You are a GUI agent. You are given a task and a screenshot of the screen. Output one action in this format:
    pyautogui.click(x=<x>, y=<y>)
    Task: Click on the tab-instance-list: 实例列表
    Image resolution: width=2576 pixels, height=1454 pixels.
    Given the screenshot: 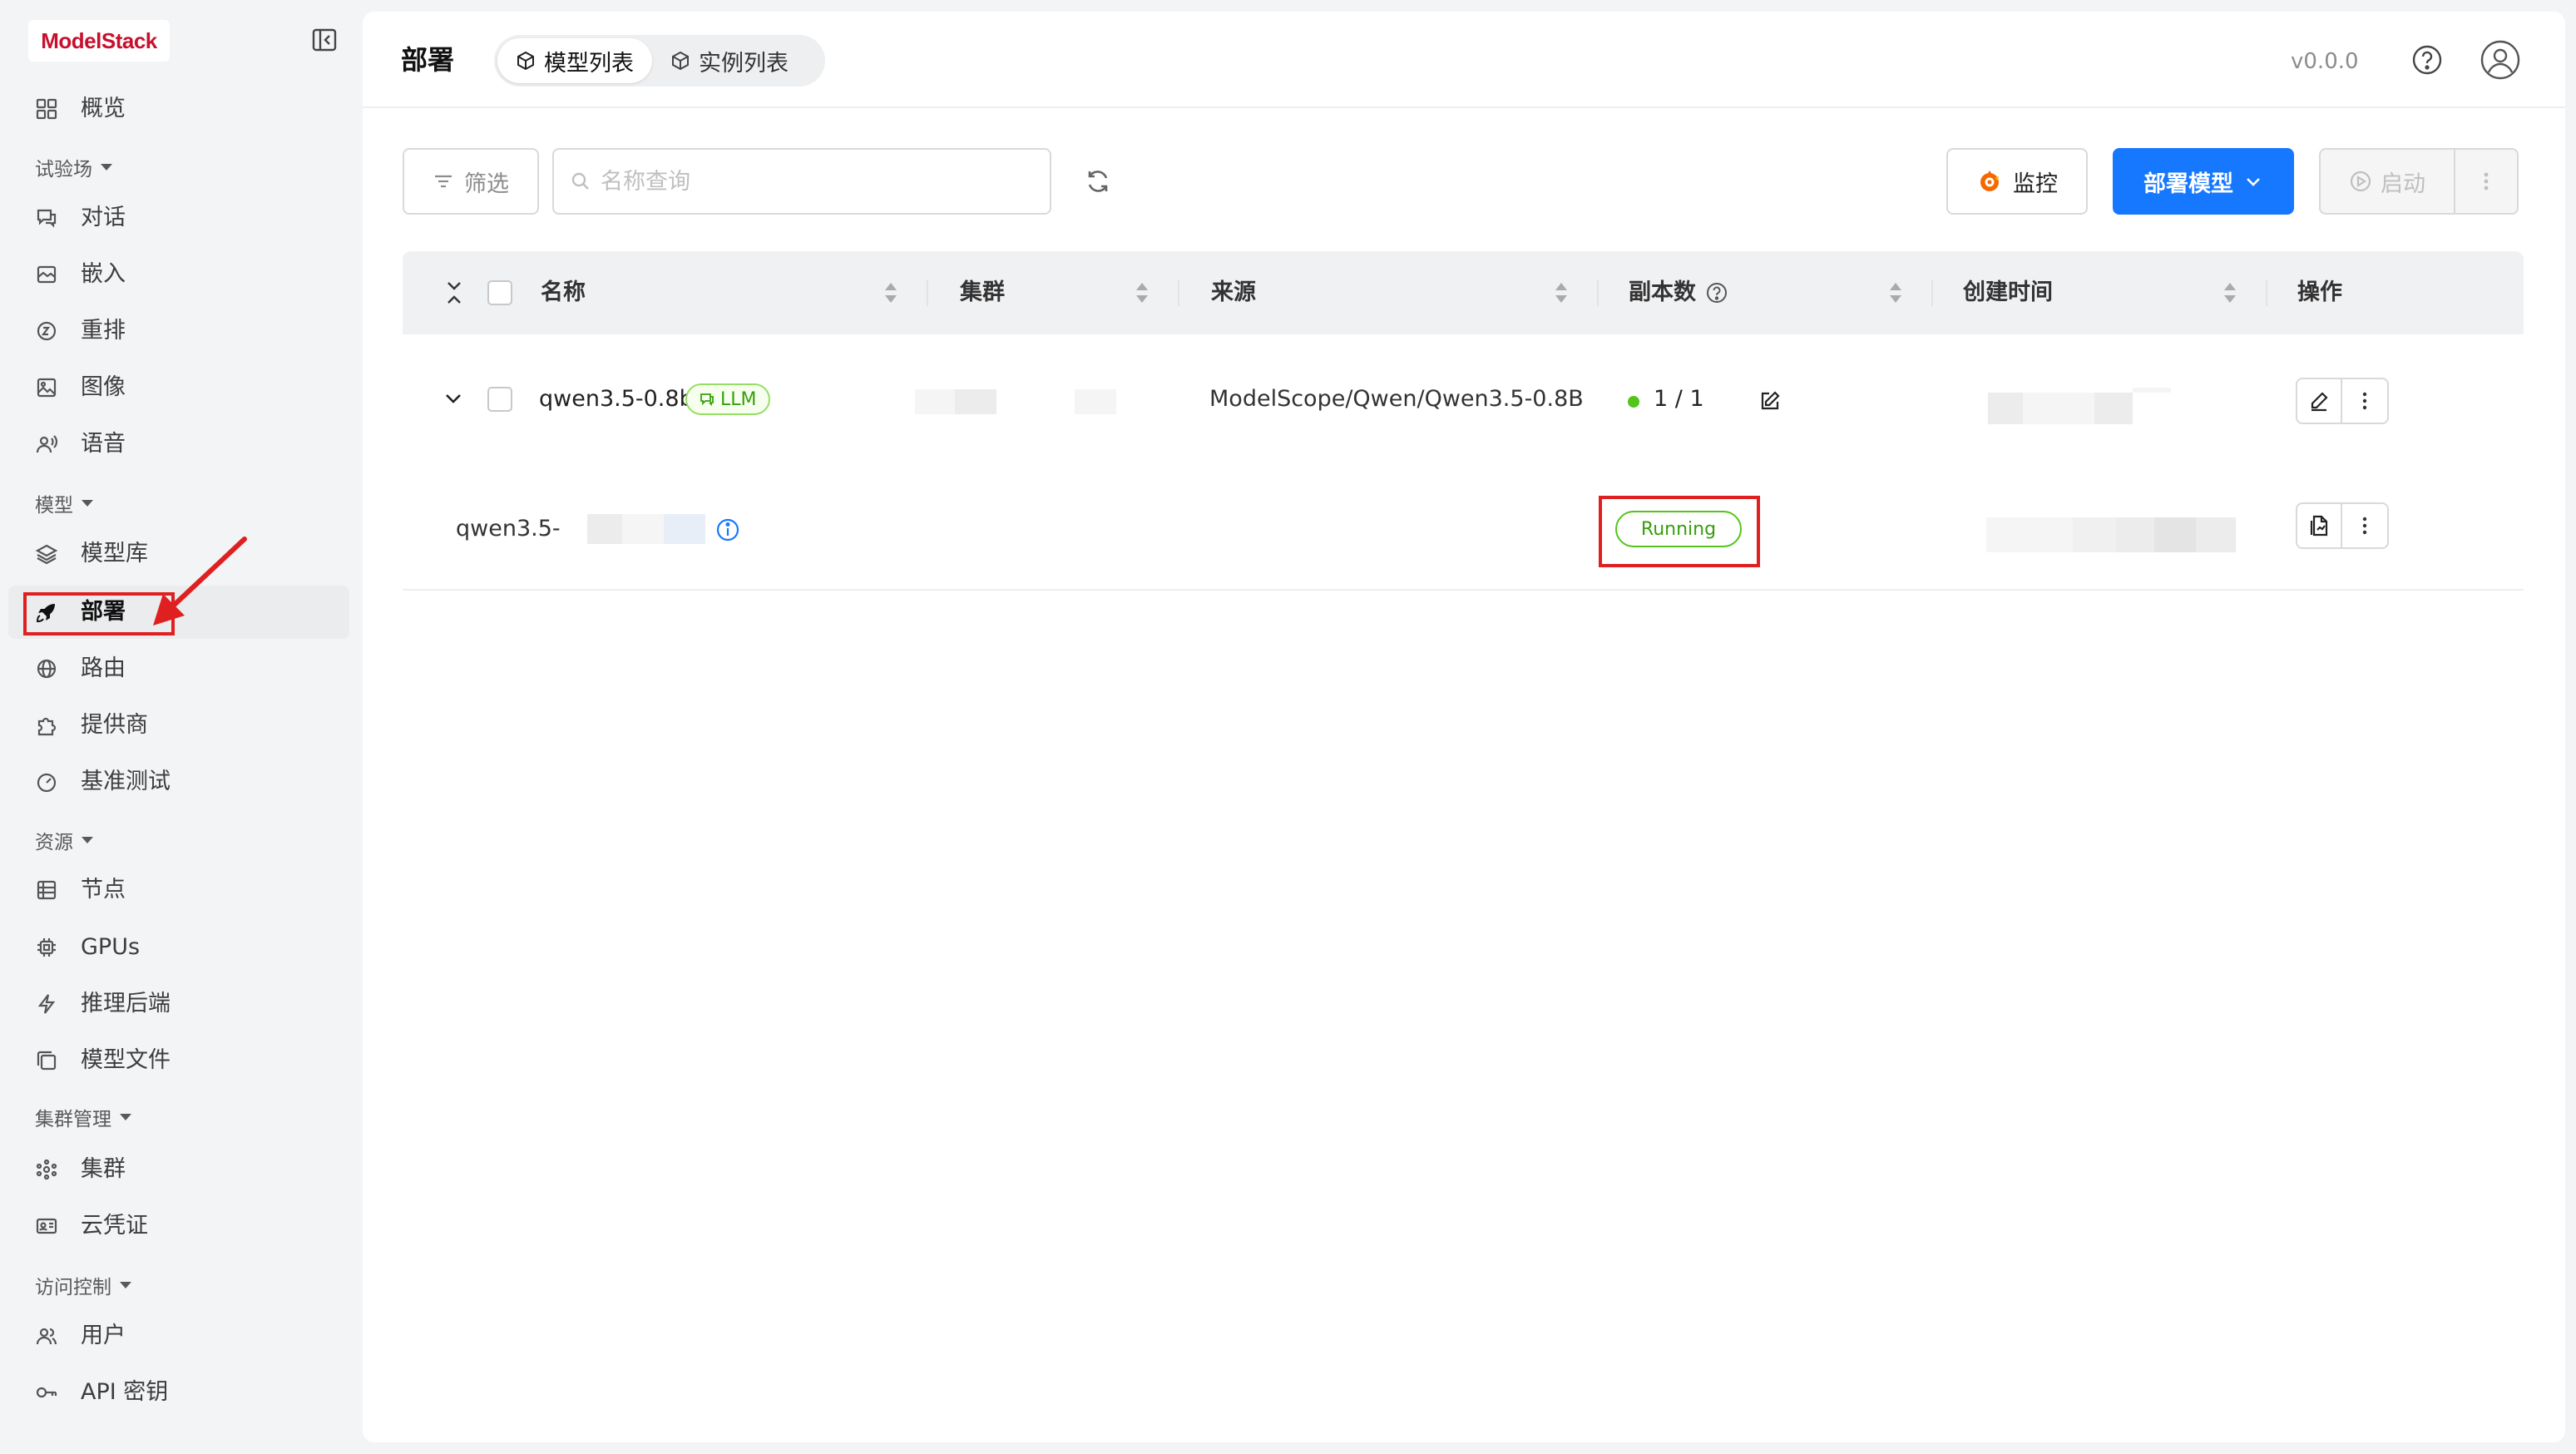 What is the action you would take?
    pyautogui.click(x=729, y=61)
    